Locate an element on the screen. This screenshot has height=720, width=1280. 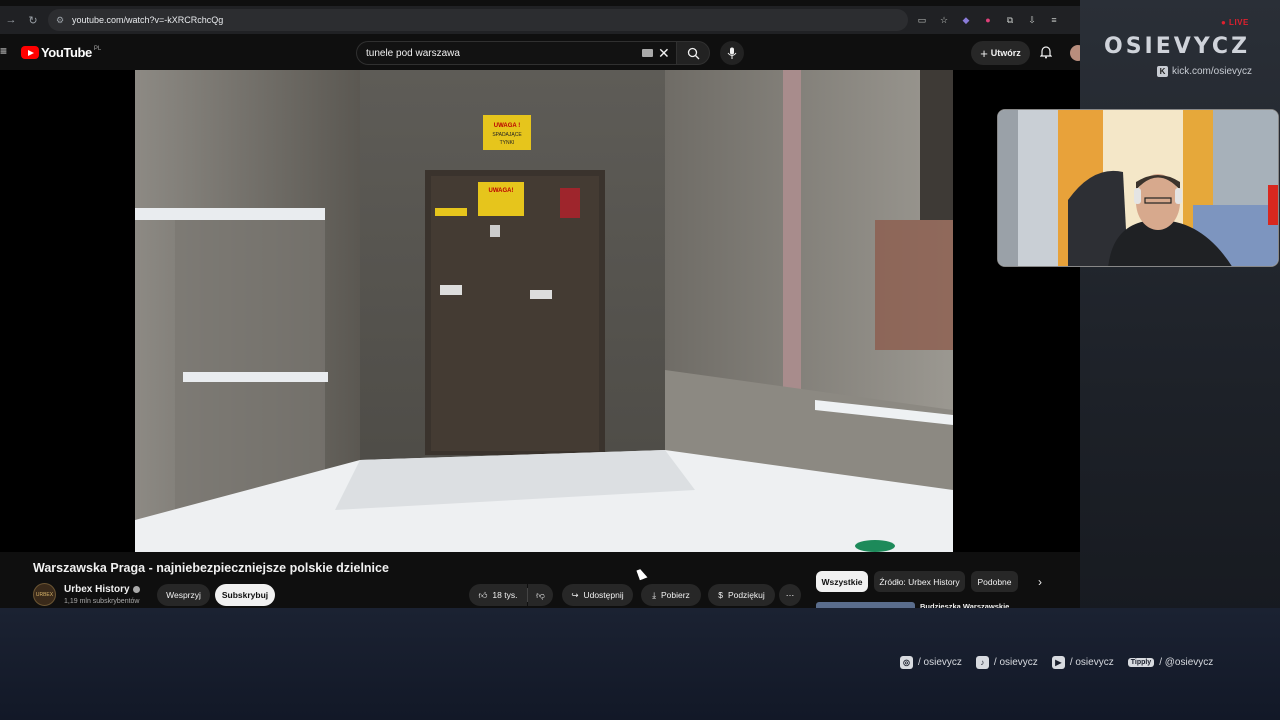
search-button is located at coordinates (693, 53).